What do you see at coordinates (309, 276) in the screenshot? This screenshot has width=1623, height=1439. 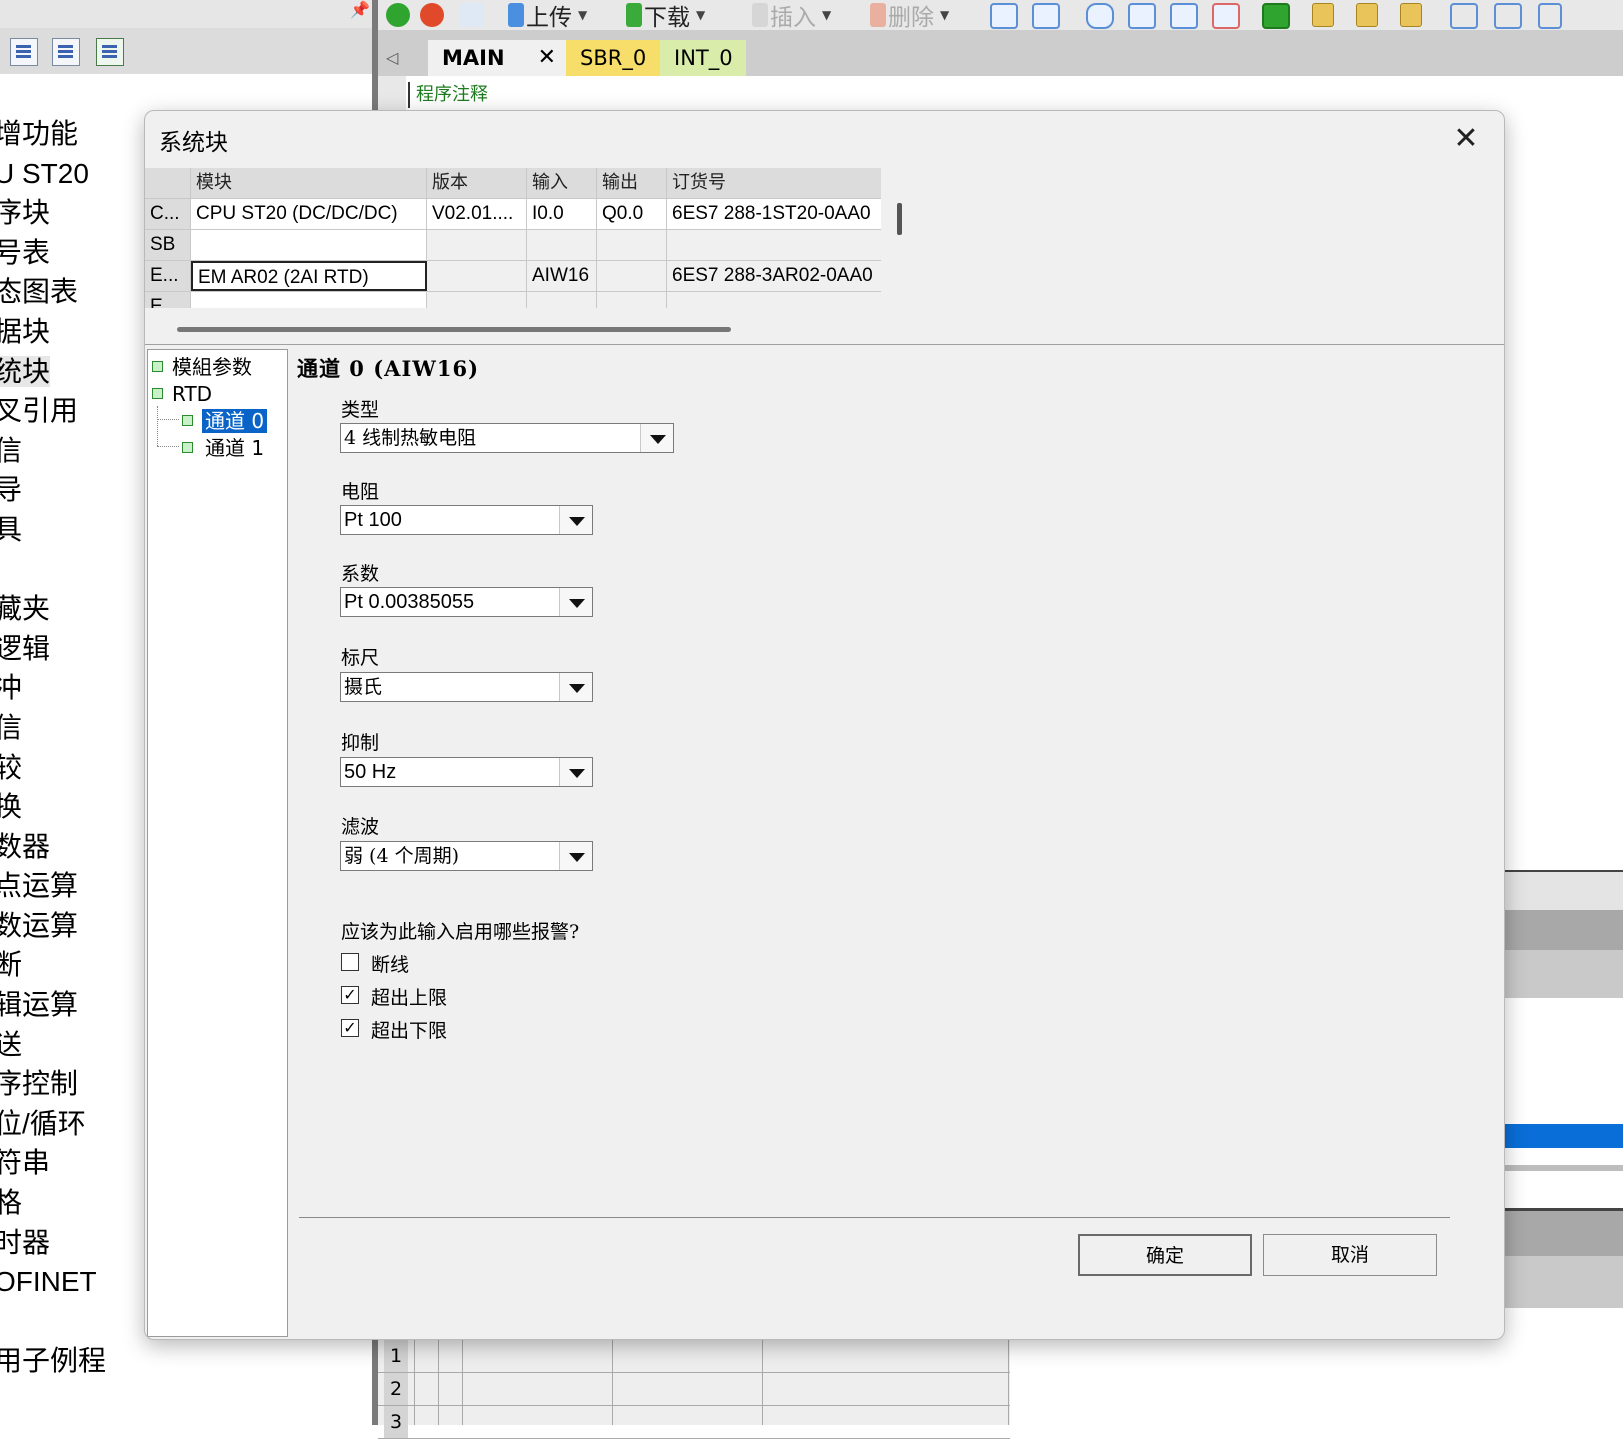 I see `selected-cell: EM AR02 (2AI RTD)` at bounding box center [309, 276].